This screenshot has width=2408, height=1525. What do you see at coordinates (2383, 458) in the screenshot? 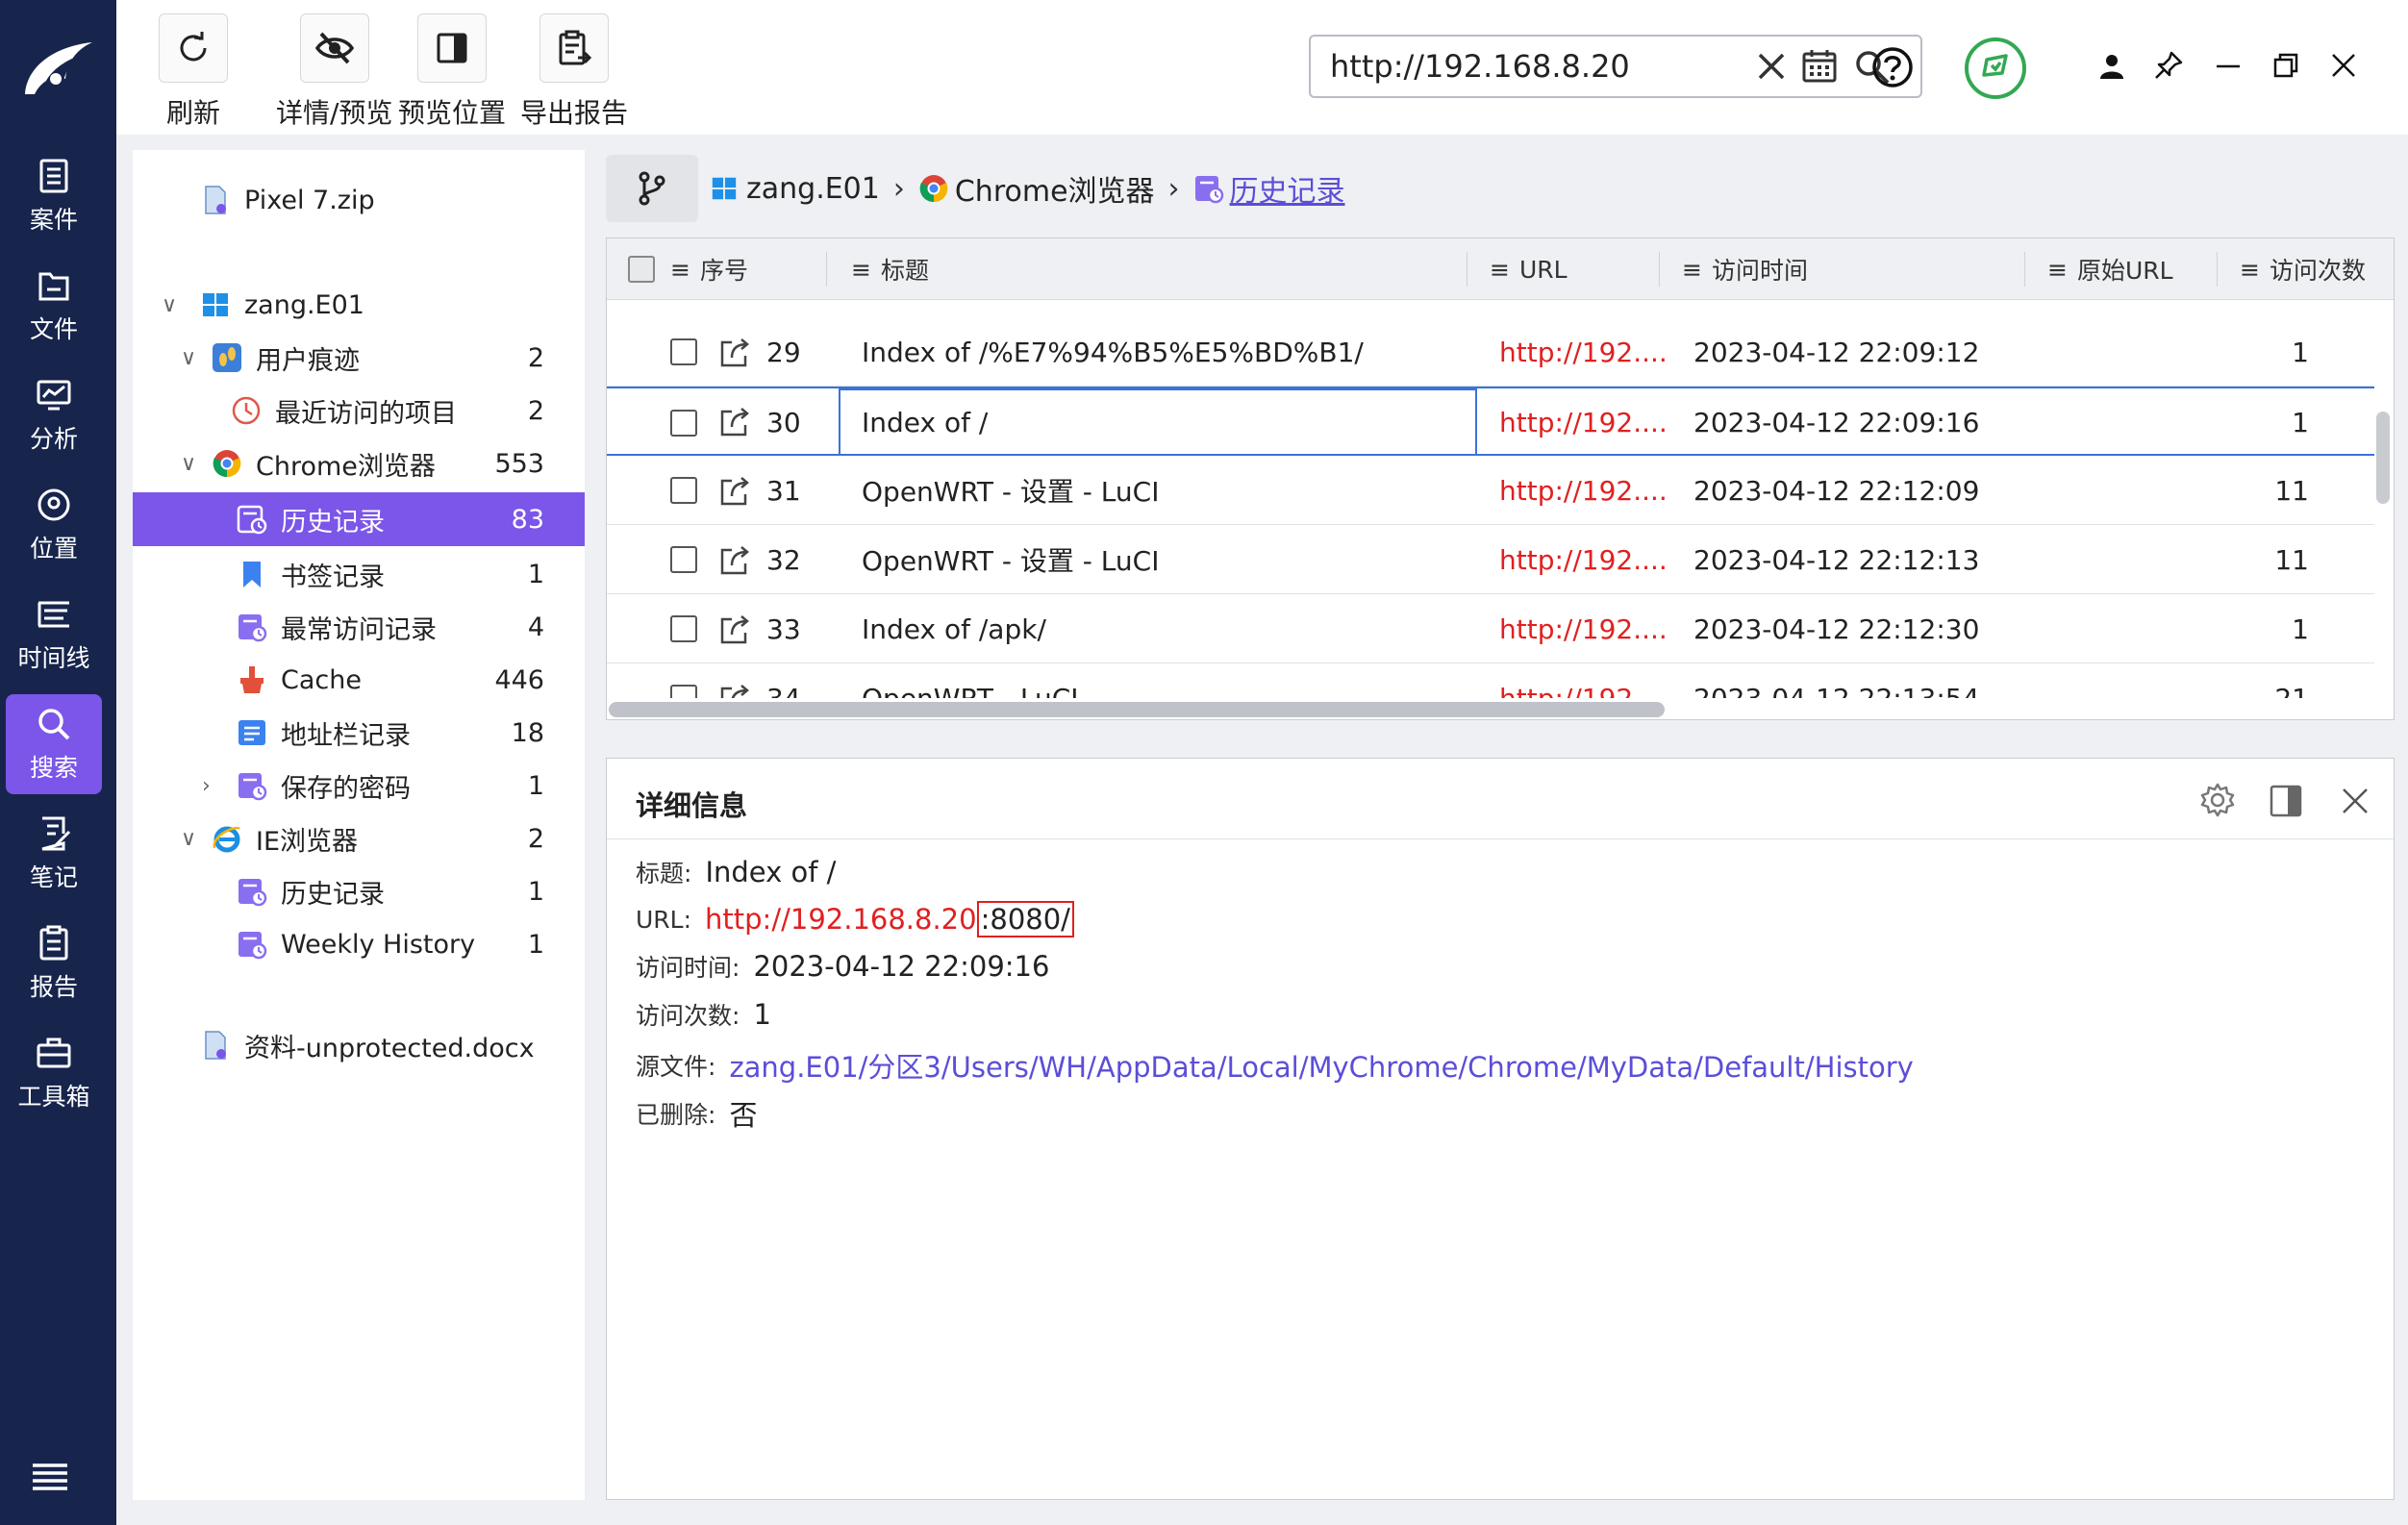
I see `vertical-scrollbar` at bounding box center [2383, 458].